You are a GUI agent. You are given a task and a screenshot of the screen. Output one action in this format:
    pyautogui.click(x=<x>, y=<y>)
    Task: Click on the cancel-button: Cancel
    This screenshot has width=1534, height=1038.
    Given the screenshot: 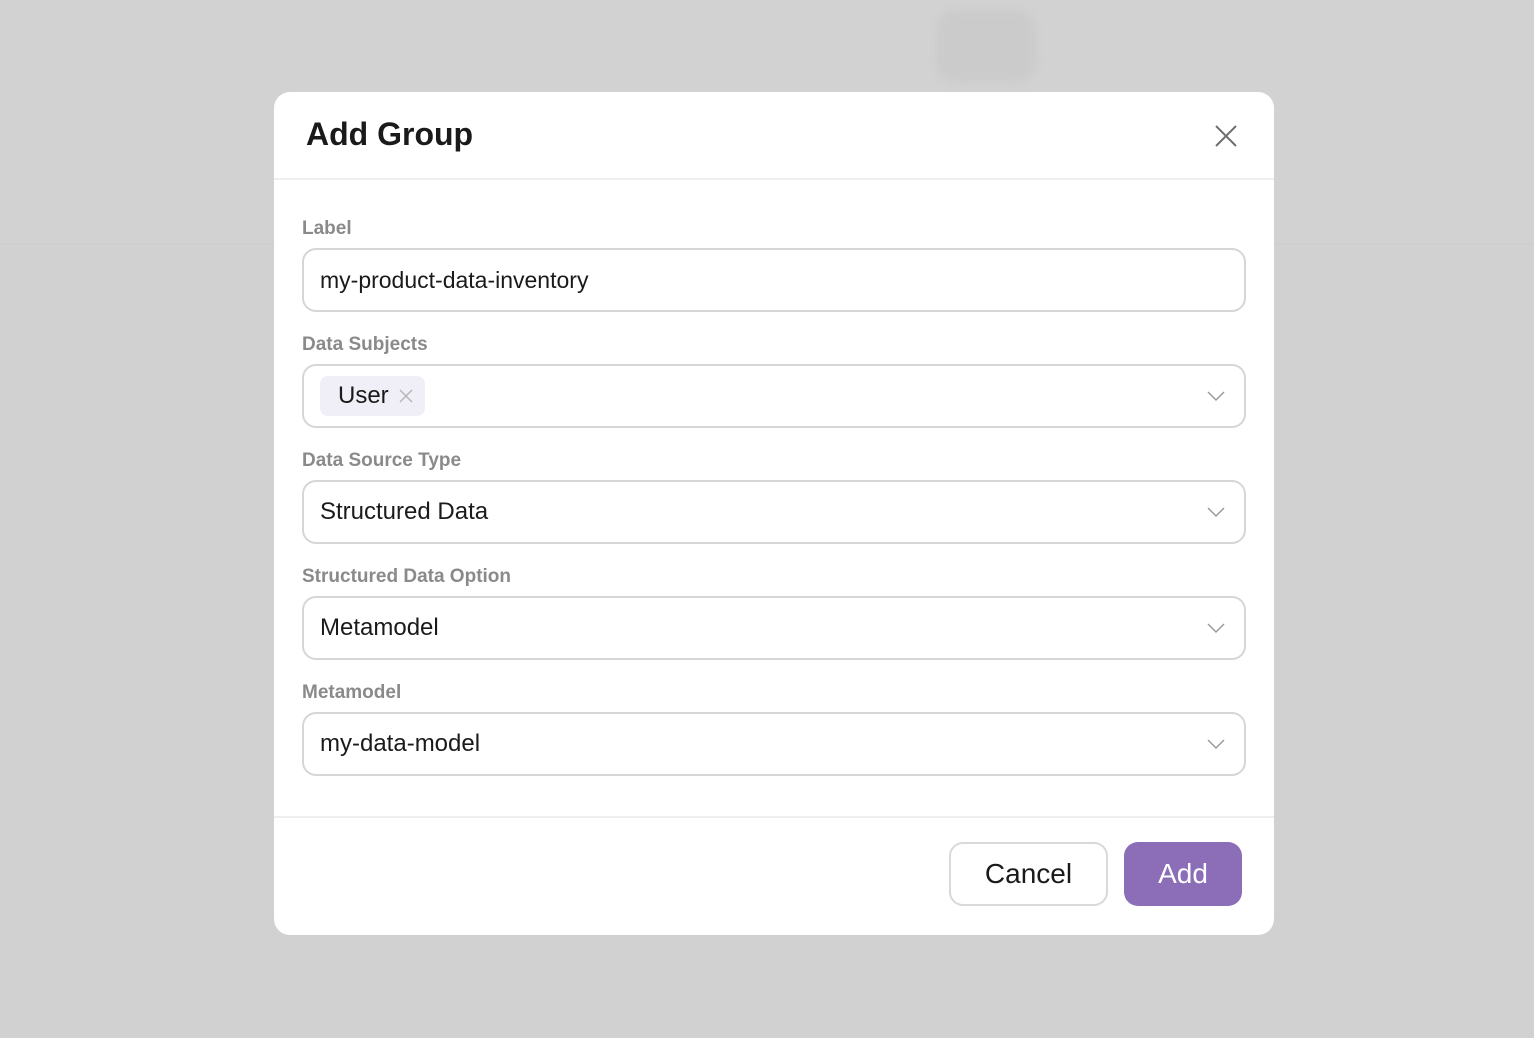 What is the action you would take?
    pyautogui.click(x=1028, y=874)
    